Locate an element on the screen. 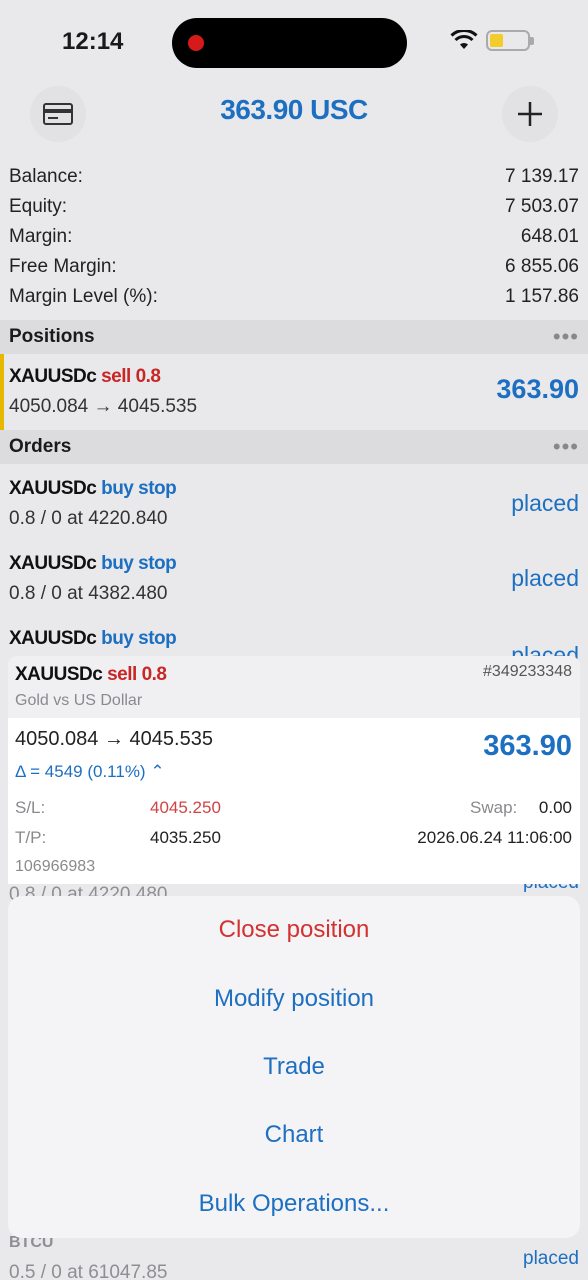 The height and width of the screenshot is (1280, 588). summary-label: Equity: is located at coordinates (38, 206).